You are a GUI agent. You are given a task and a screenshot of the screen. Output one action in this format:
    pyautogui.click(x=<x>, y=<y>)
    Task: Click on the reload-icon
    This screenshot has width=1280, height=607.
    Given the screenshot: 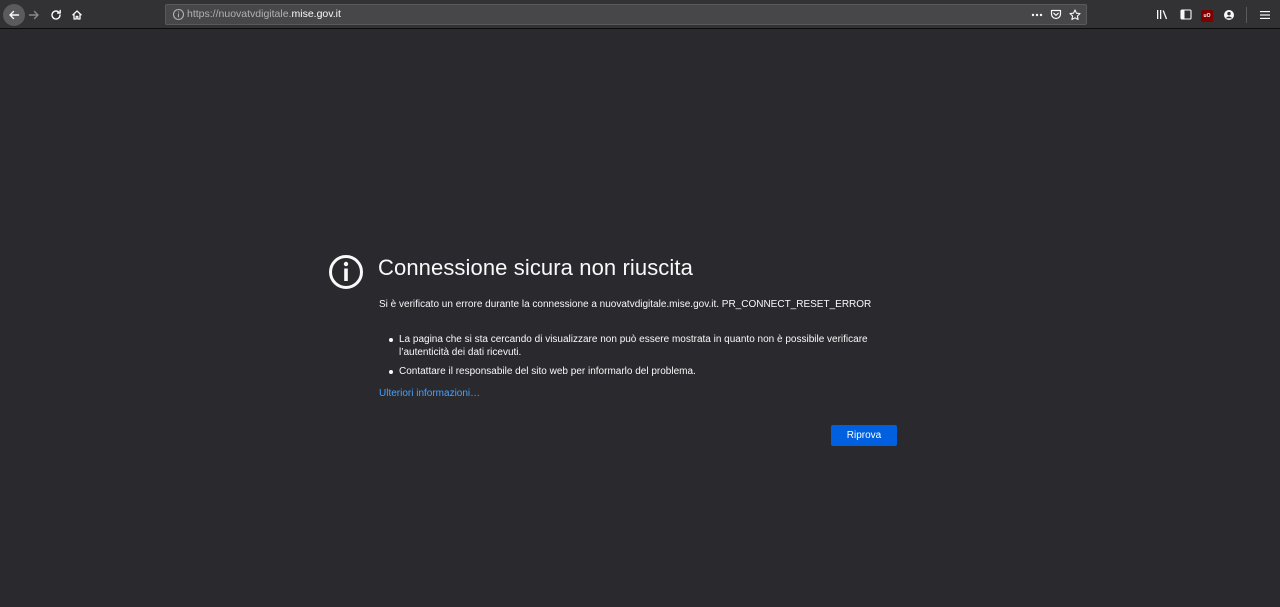 What is the action you would take?
    pyautogui.click(x=56, y=14)
    